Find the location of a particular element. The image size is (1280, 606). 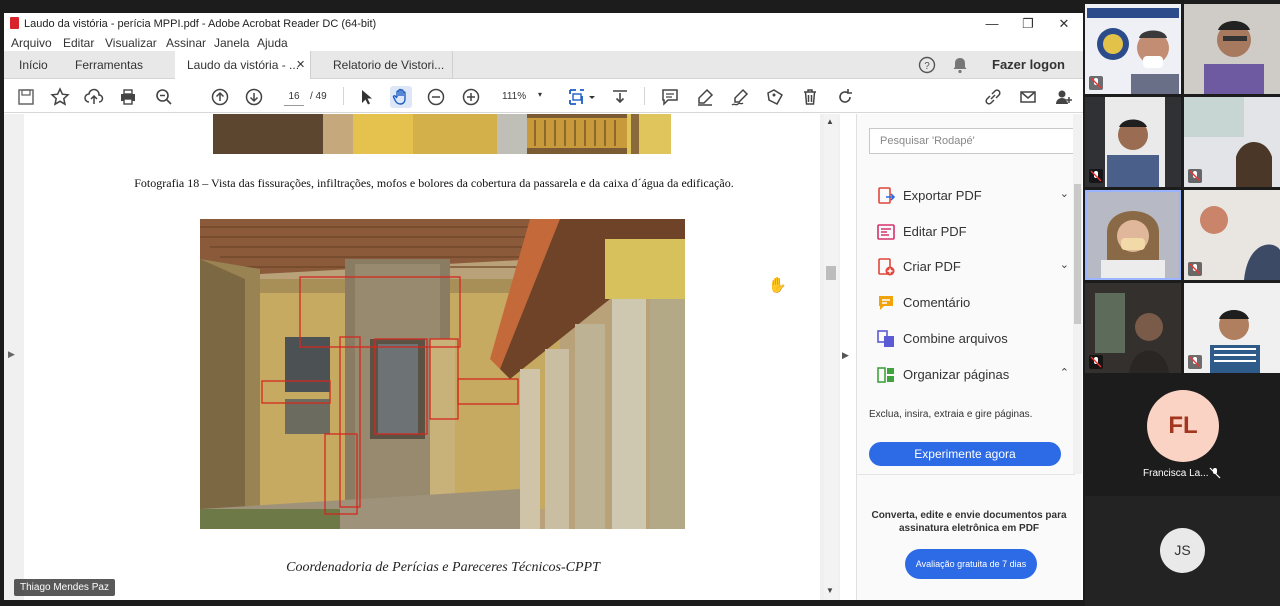

tool-create-pdf-label: Criar PDF is located at coordinates (932, 266).